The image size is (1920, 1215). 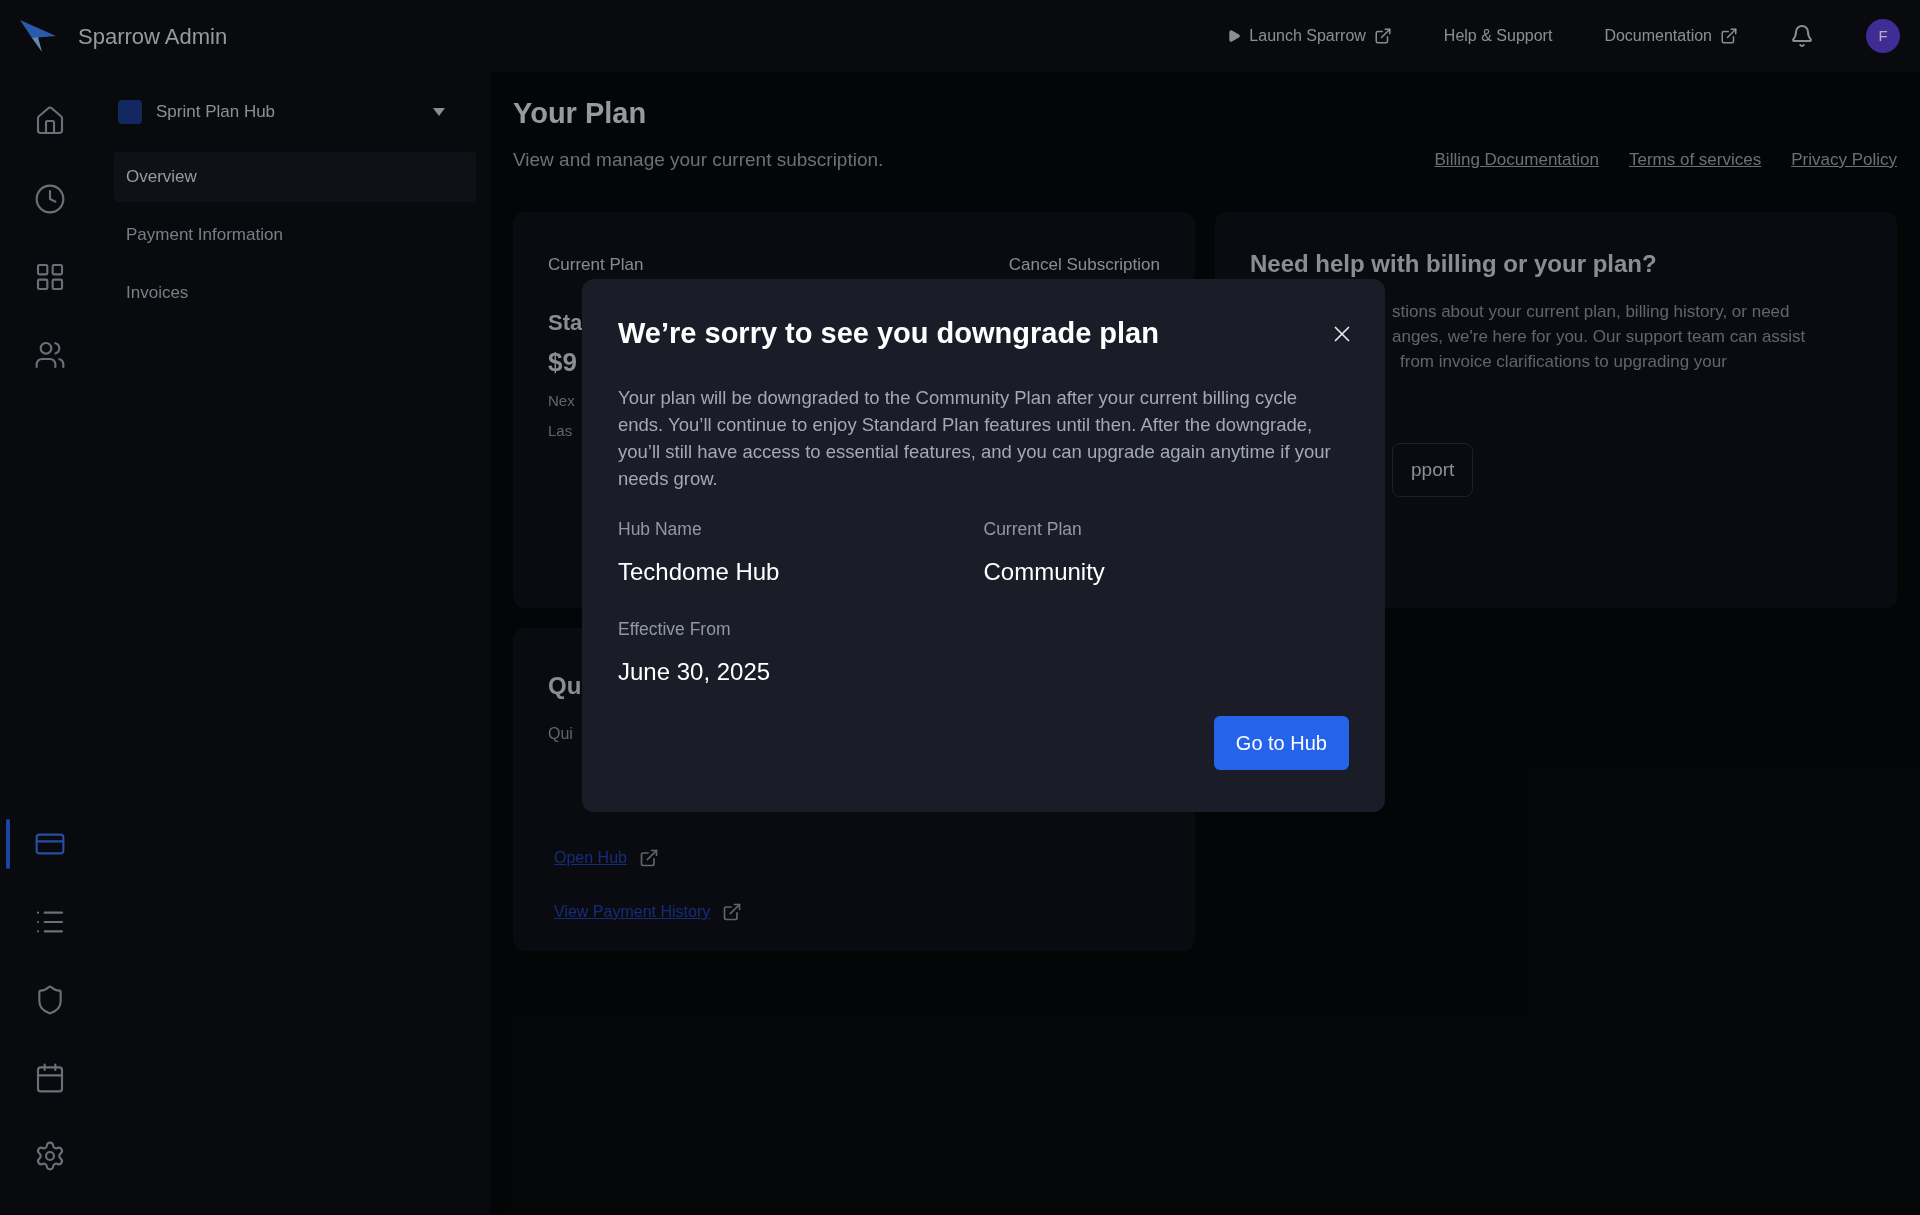 What do you see at coordinates (888, 333) in the screenshot?
I see `dialog-title: We’re sorry to see you downgrade plan` at bounding box center [888, 333].